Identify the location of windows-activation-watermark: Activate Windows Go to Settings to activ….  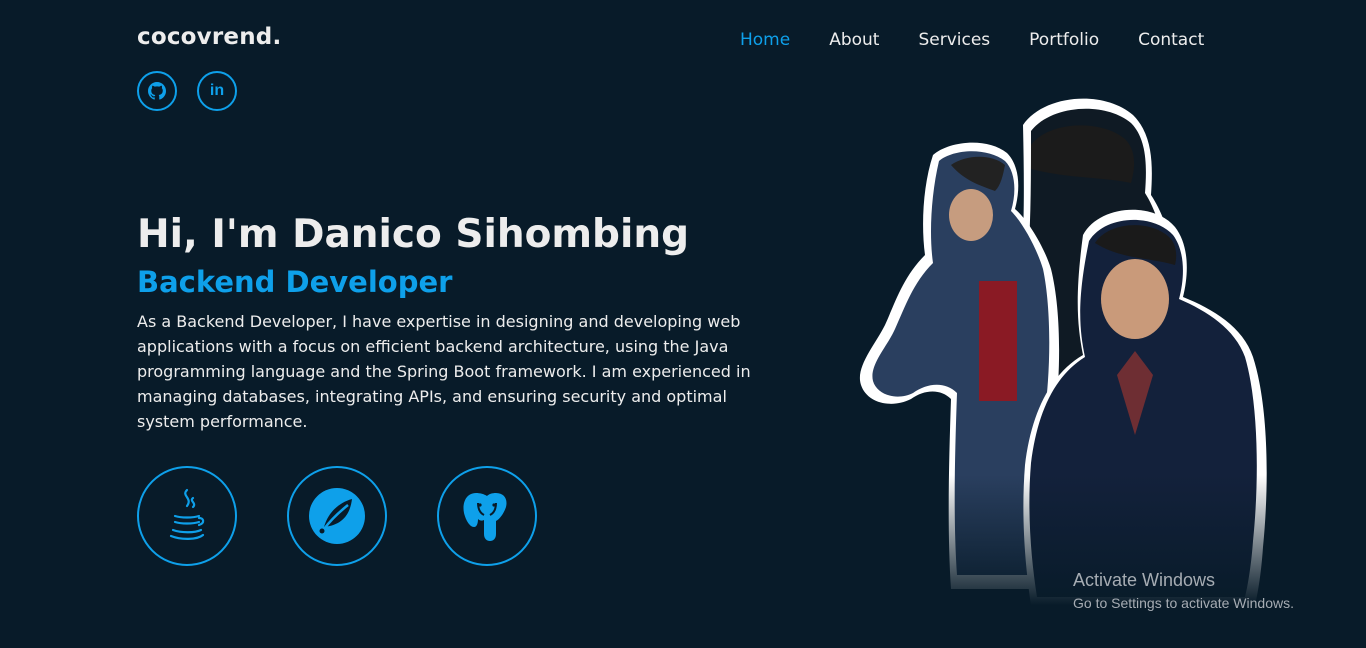
(1183, 590).